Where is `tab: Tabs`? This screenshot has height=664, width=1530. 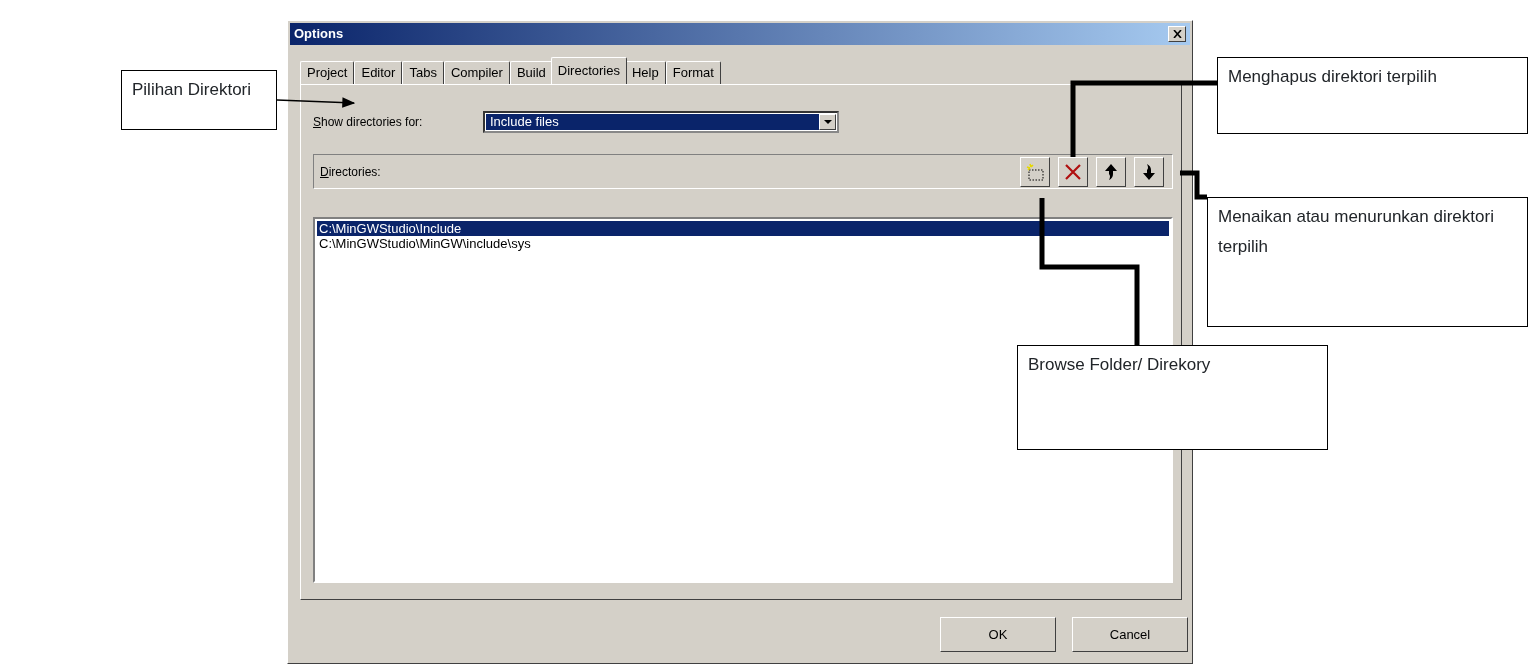 tab: Tabs is located at coordinates (423, 72).